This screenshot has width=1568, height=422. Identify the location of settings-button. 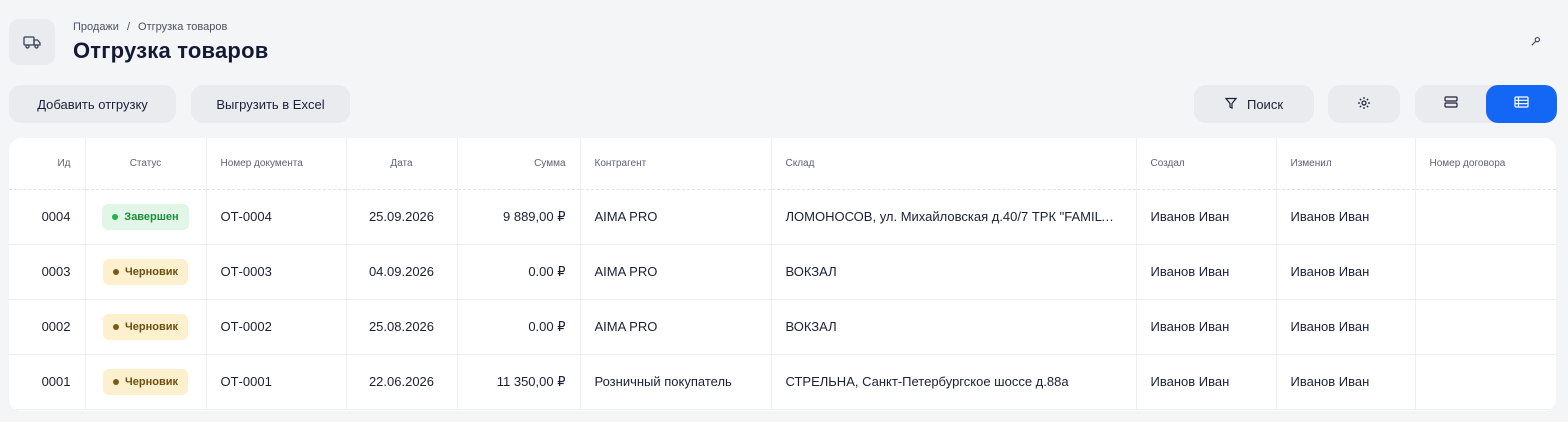
(1364, 104).